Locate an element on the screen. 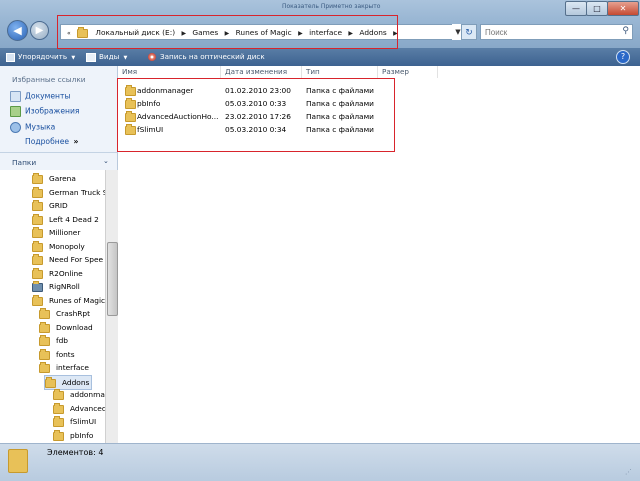 The height and width of the screenshot is (481, 640). tree-item: addonma is located at coordinates (79, 394).